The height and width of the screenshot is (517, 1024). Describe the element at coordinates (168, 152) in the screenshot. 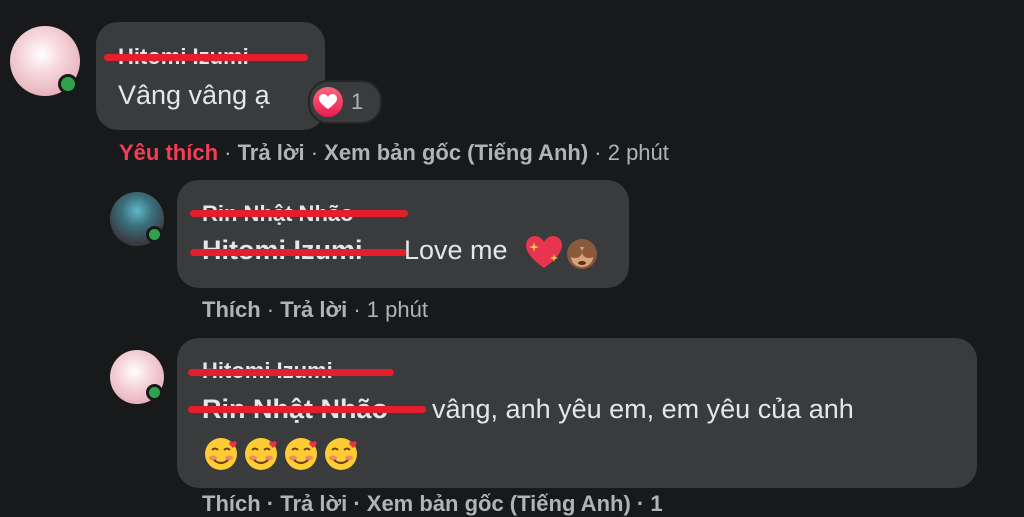

I see `like-button: Yêu thích` at that location.